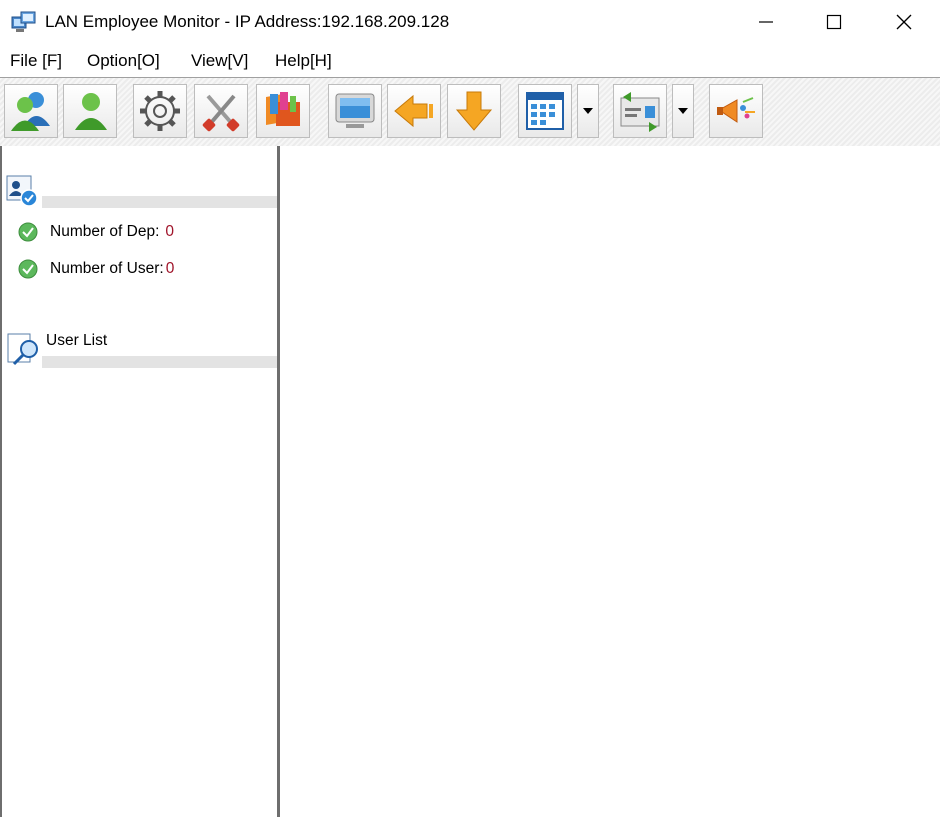 The height and width of the screenshot is (817, 940). I want to click on books-icon, so click(283, 109).